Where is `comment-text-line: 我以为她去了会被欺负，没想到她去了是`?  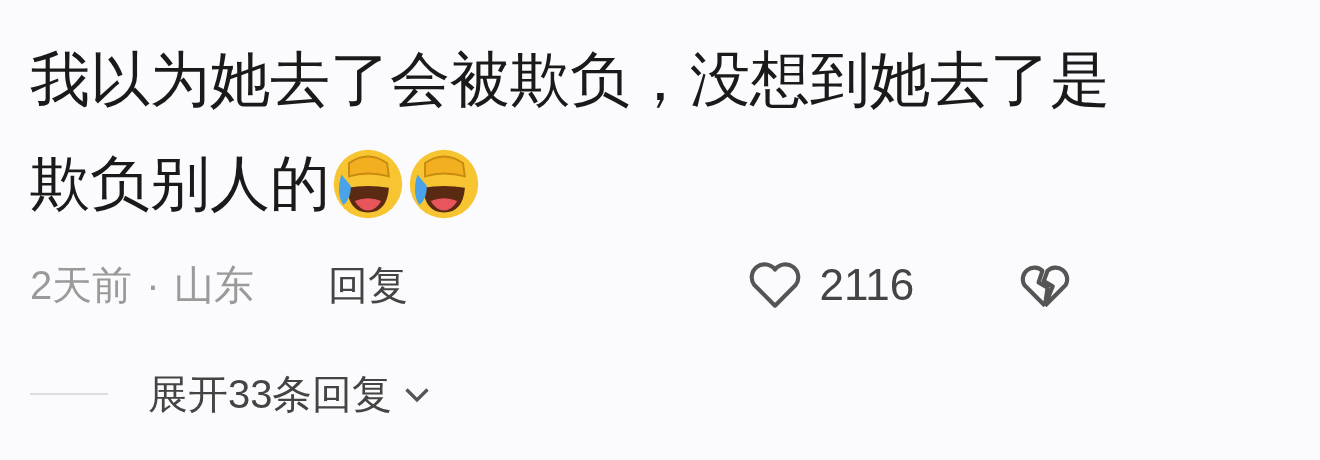
comment-text-line: 我以为她去了会被欺负，没想到她去了是 is located at coordinates (570, 80).